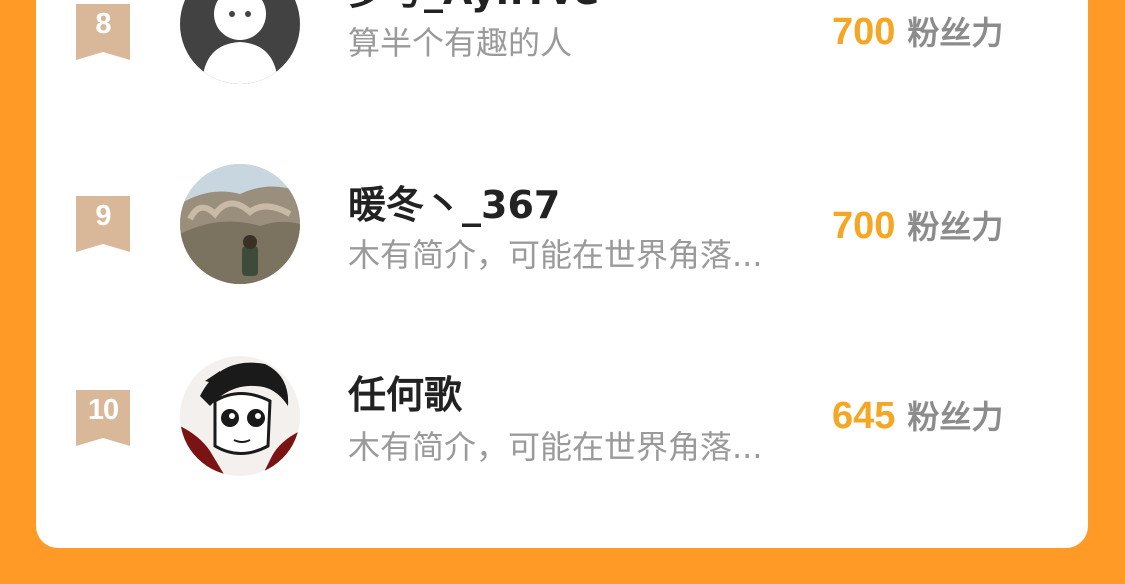 The height and width of the screenshot is (584, 1125). Describe the element at coordinates (103, 216) in the screenshot. I see `rank-number: 9` at that location.